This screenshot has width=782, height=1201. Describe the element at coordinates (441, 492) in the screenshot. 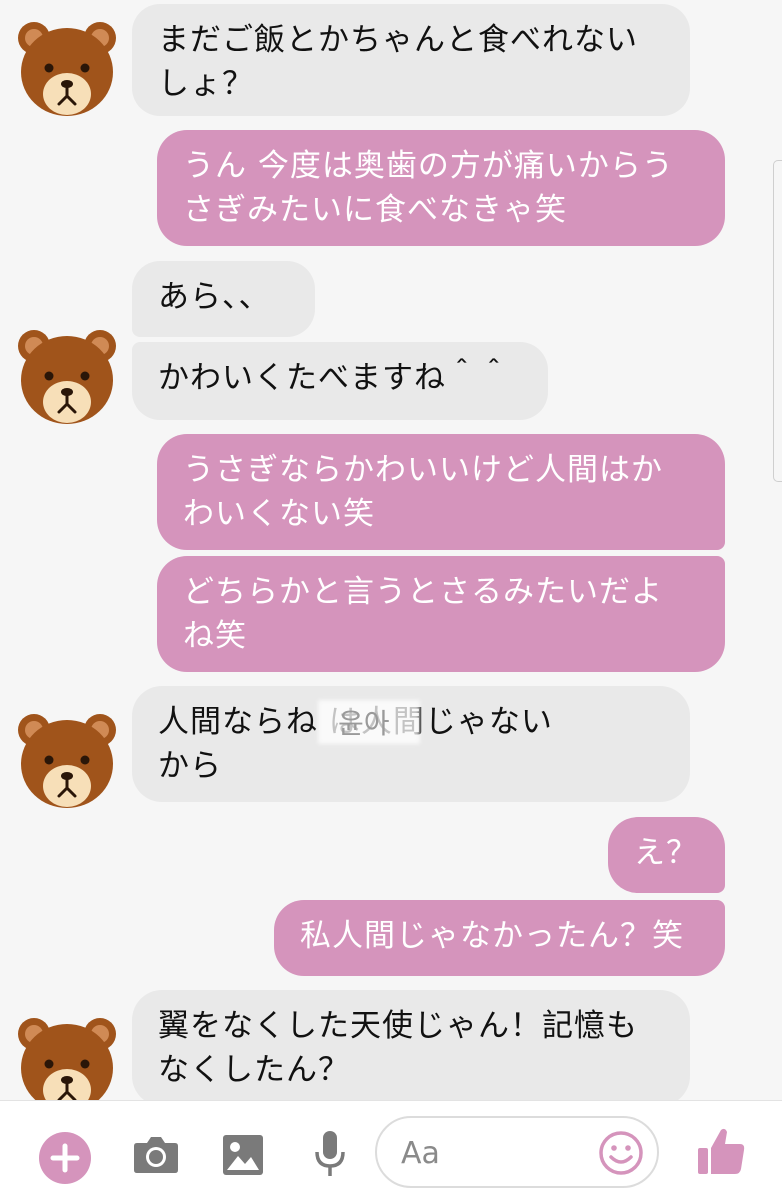

I see `message-bubble-outgoing: うさぎならかわいいけど人間はか わいくない笑` at that location.